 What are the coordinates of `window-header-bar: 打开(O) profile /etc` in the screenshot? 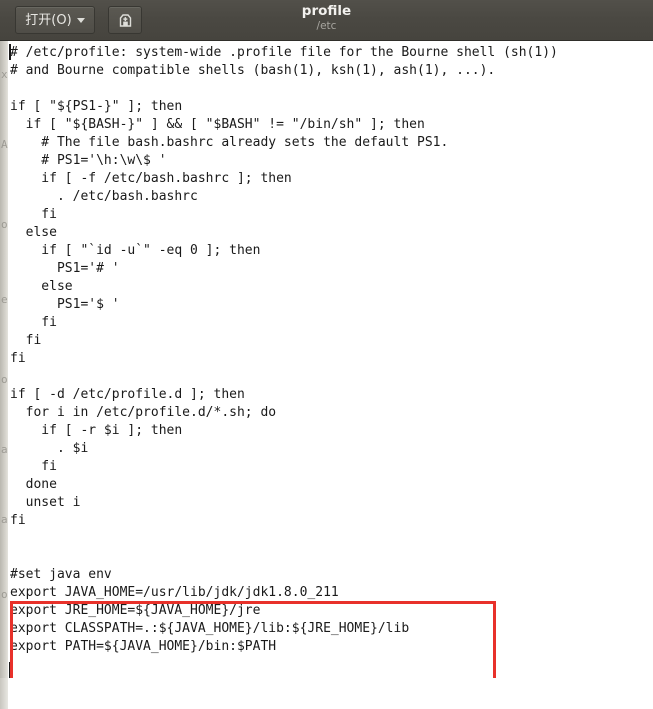 It's located at (326, 20).